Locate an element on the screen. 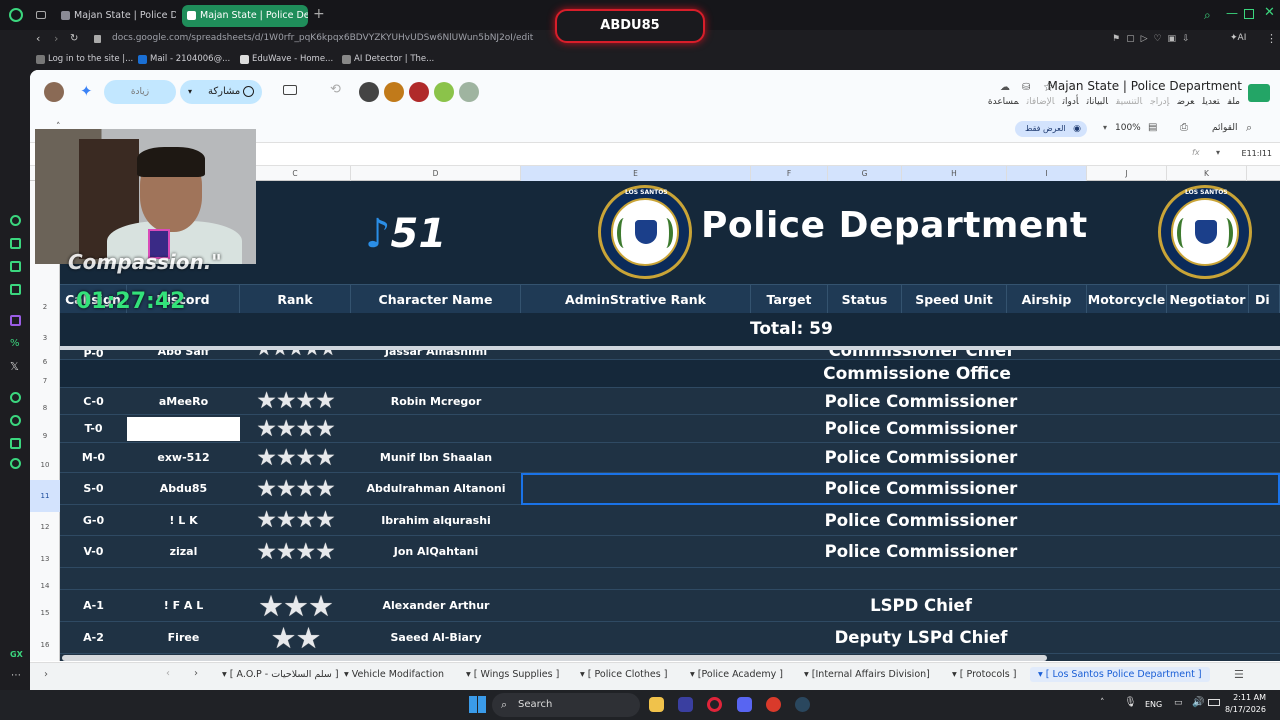  section-title-cell: Commissione Office is located at coordinates (917, 373).